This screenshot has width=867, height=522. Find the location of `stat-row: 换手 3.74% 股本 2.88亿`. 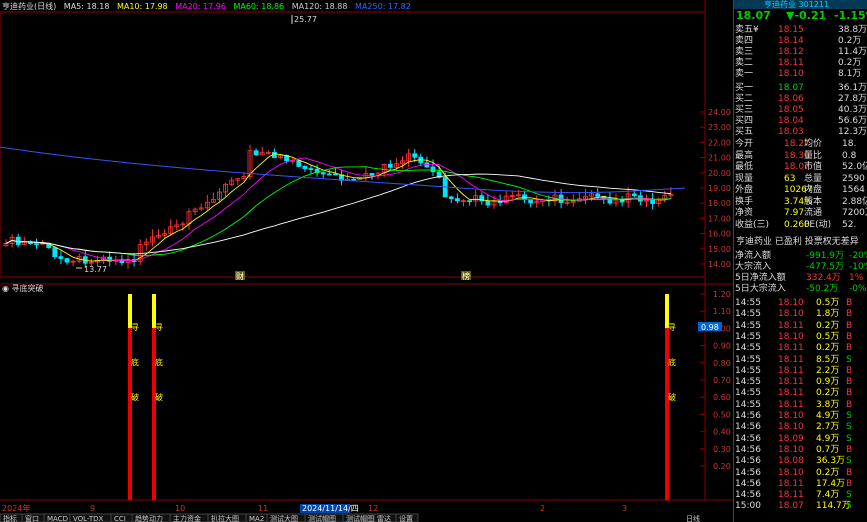

stat-row: 换手 3.74% 股本 2.88亿 is located at coordinates (800, 202).